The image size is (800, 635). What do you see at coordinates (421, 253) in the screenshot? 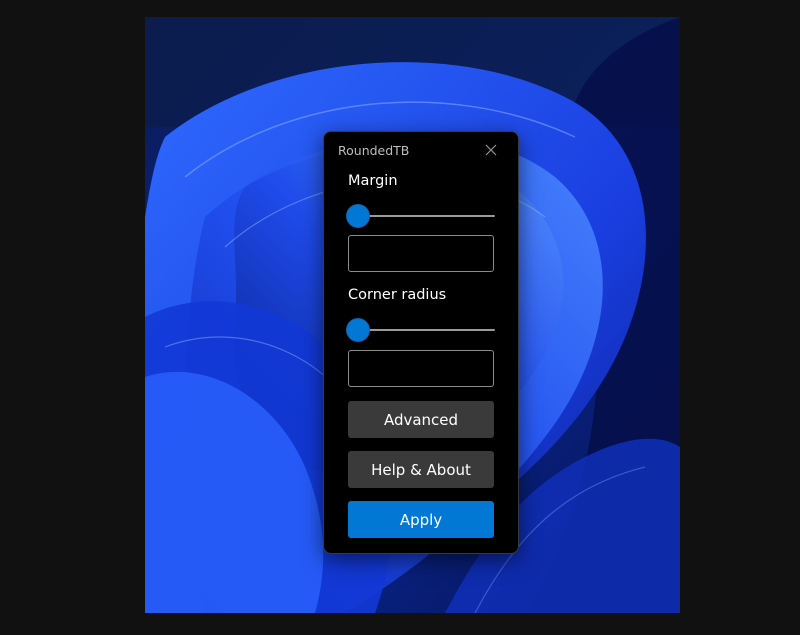
I see `margin-input` at bounding box center [421, 253].